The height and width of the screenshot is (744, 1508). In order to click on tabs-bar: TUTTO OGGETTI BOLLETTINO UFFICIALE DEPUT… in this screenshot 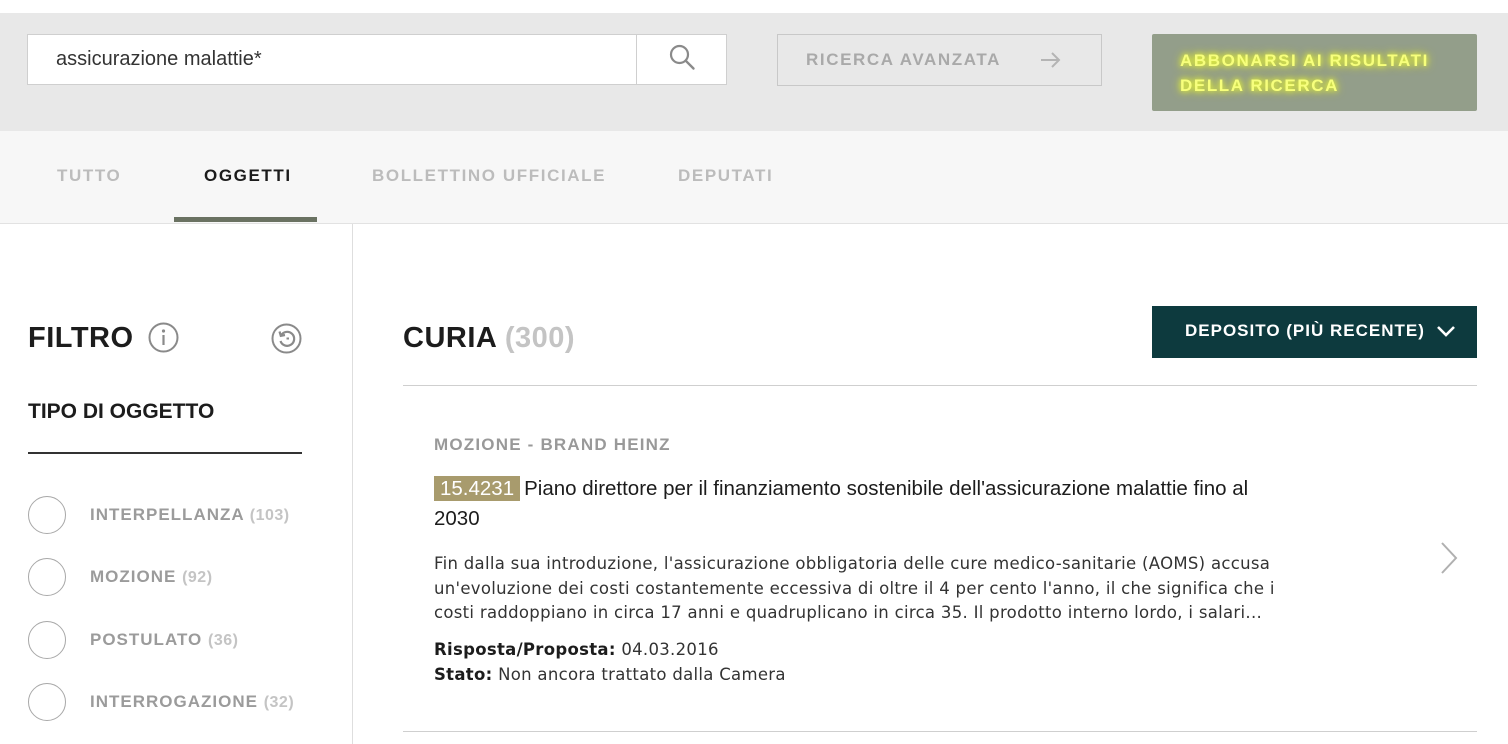, I will do `click(754, 177)`.